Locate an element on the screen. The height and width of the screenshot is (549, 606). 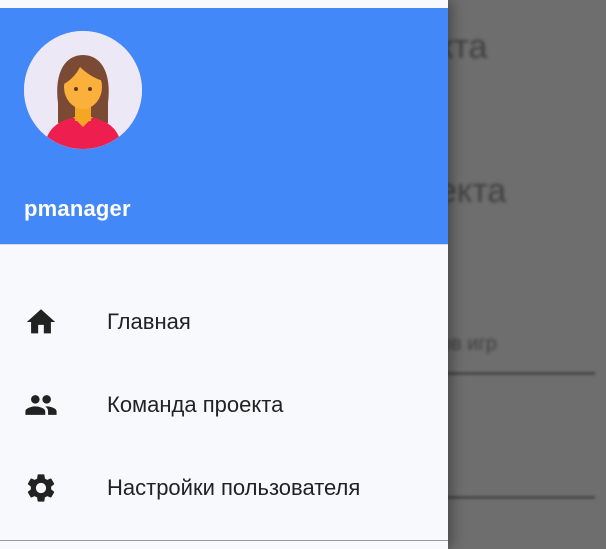
username: pmanager is located at coordinates (77, 208).